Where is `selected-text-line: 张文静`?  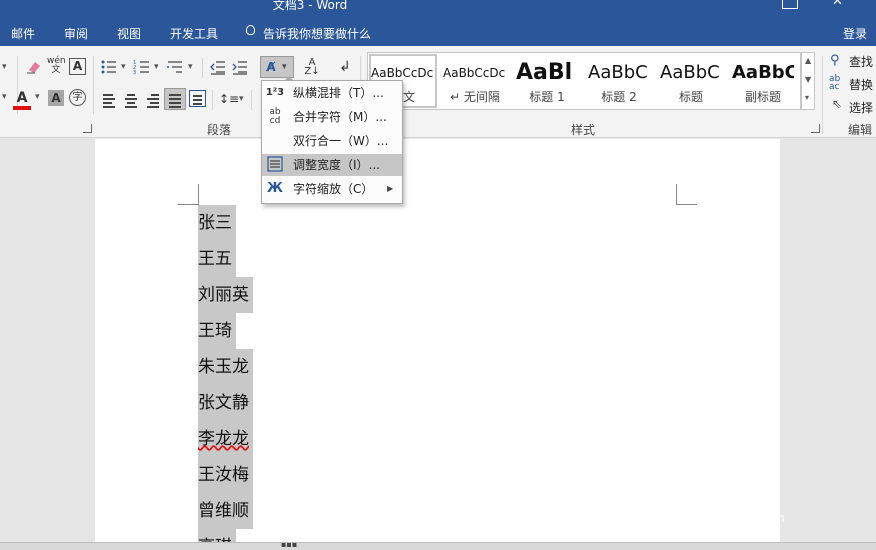 selected-text-line: 张文静 is located at coordinates (225, 403).